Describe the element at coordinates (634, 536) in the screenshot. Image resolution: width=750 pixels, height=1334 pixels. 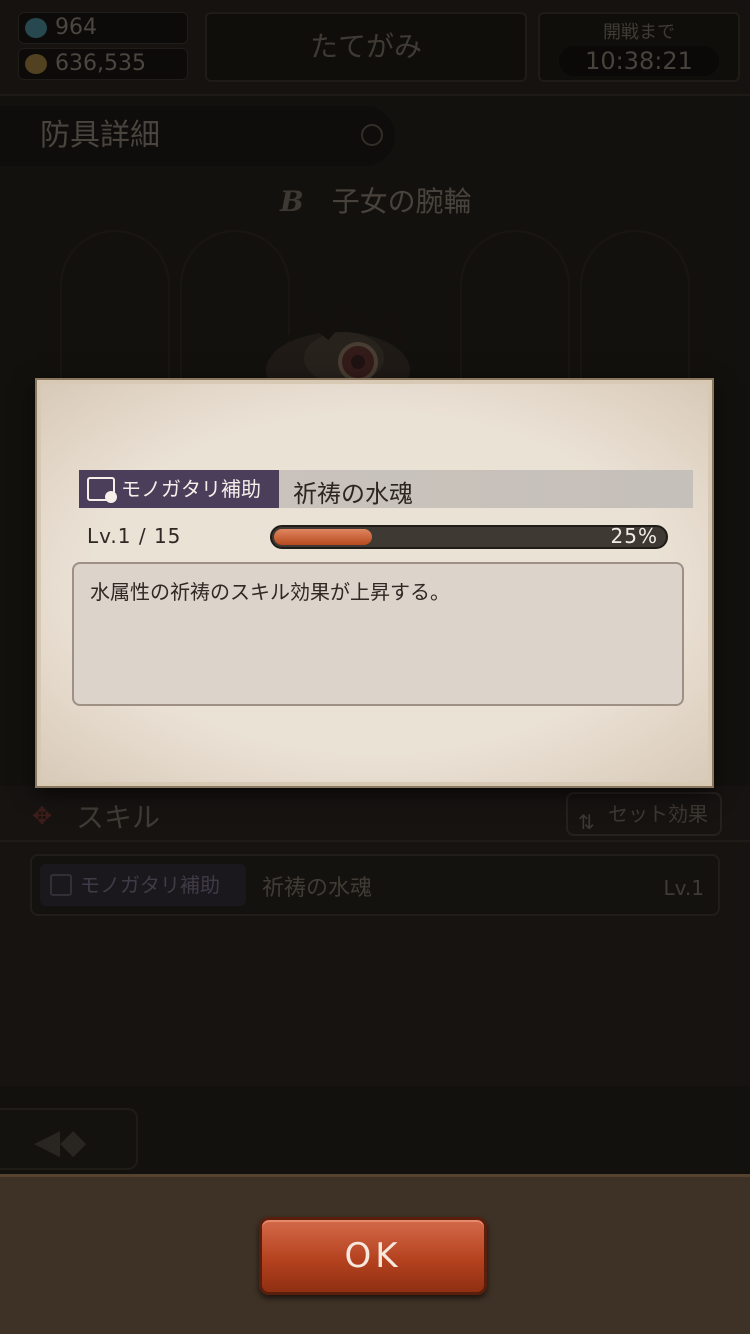
I see `progress-percent: 25%` at that location.